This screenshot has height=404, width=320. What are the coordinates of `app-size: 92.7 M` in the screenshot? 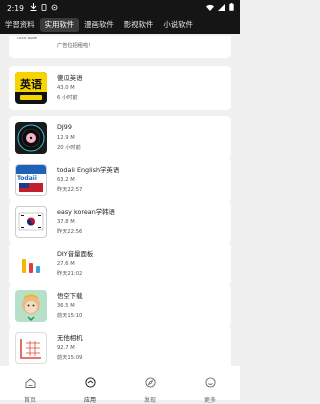 It's located at (66, 348).